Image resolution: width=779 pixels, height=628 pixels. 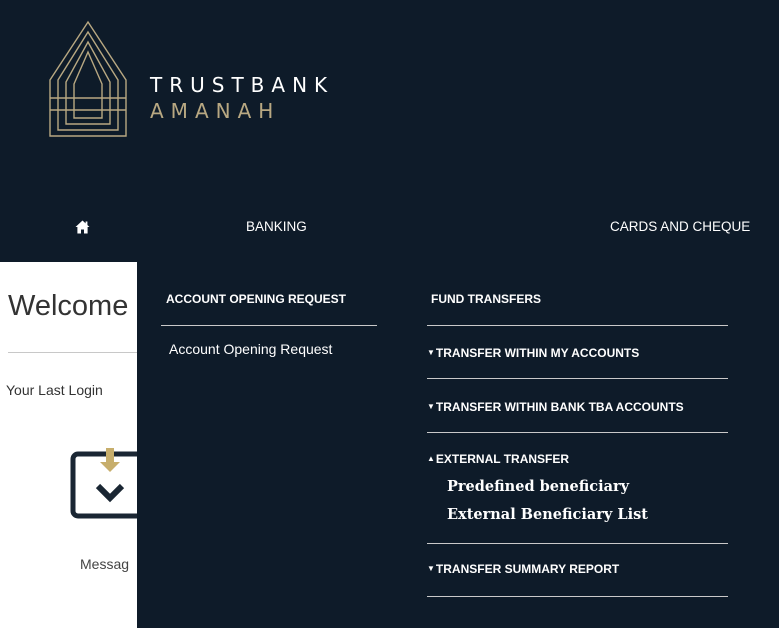 I want to click on section-label: TRANSFER WITHIN BANK TBA ACCOUNTS, so click(x=559, y=407).